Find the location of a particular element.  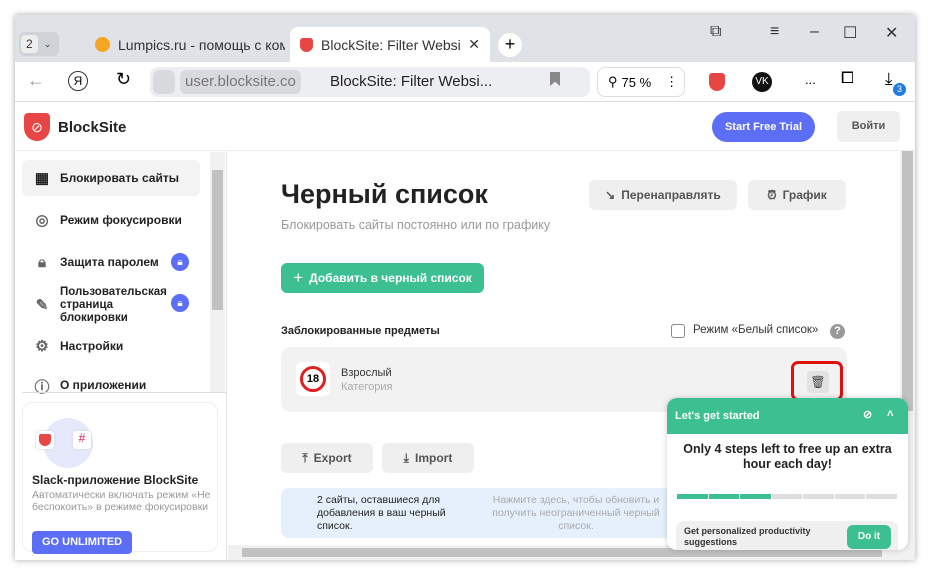

downloads-badge: 3 is located at coordinates (899, 89).